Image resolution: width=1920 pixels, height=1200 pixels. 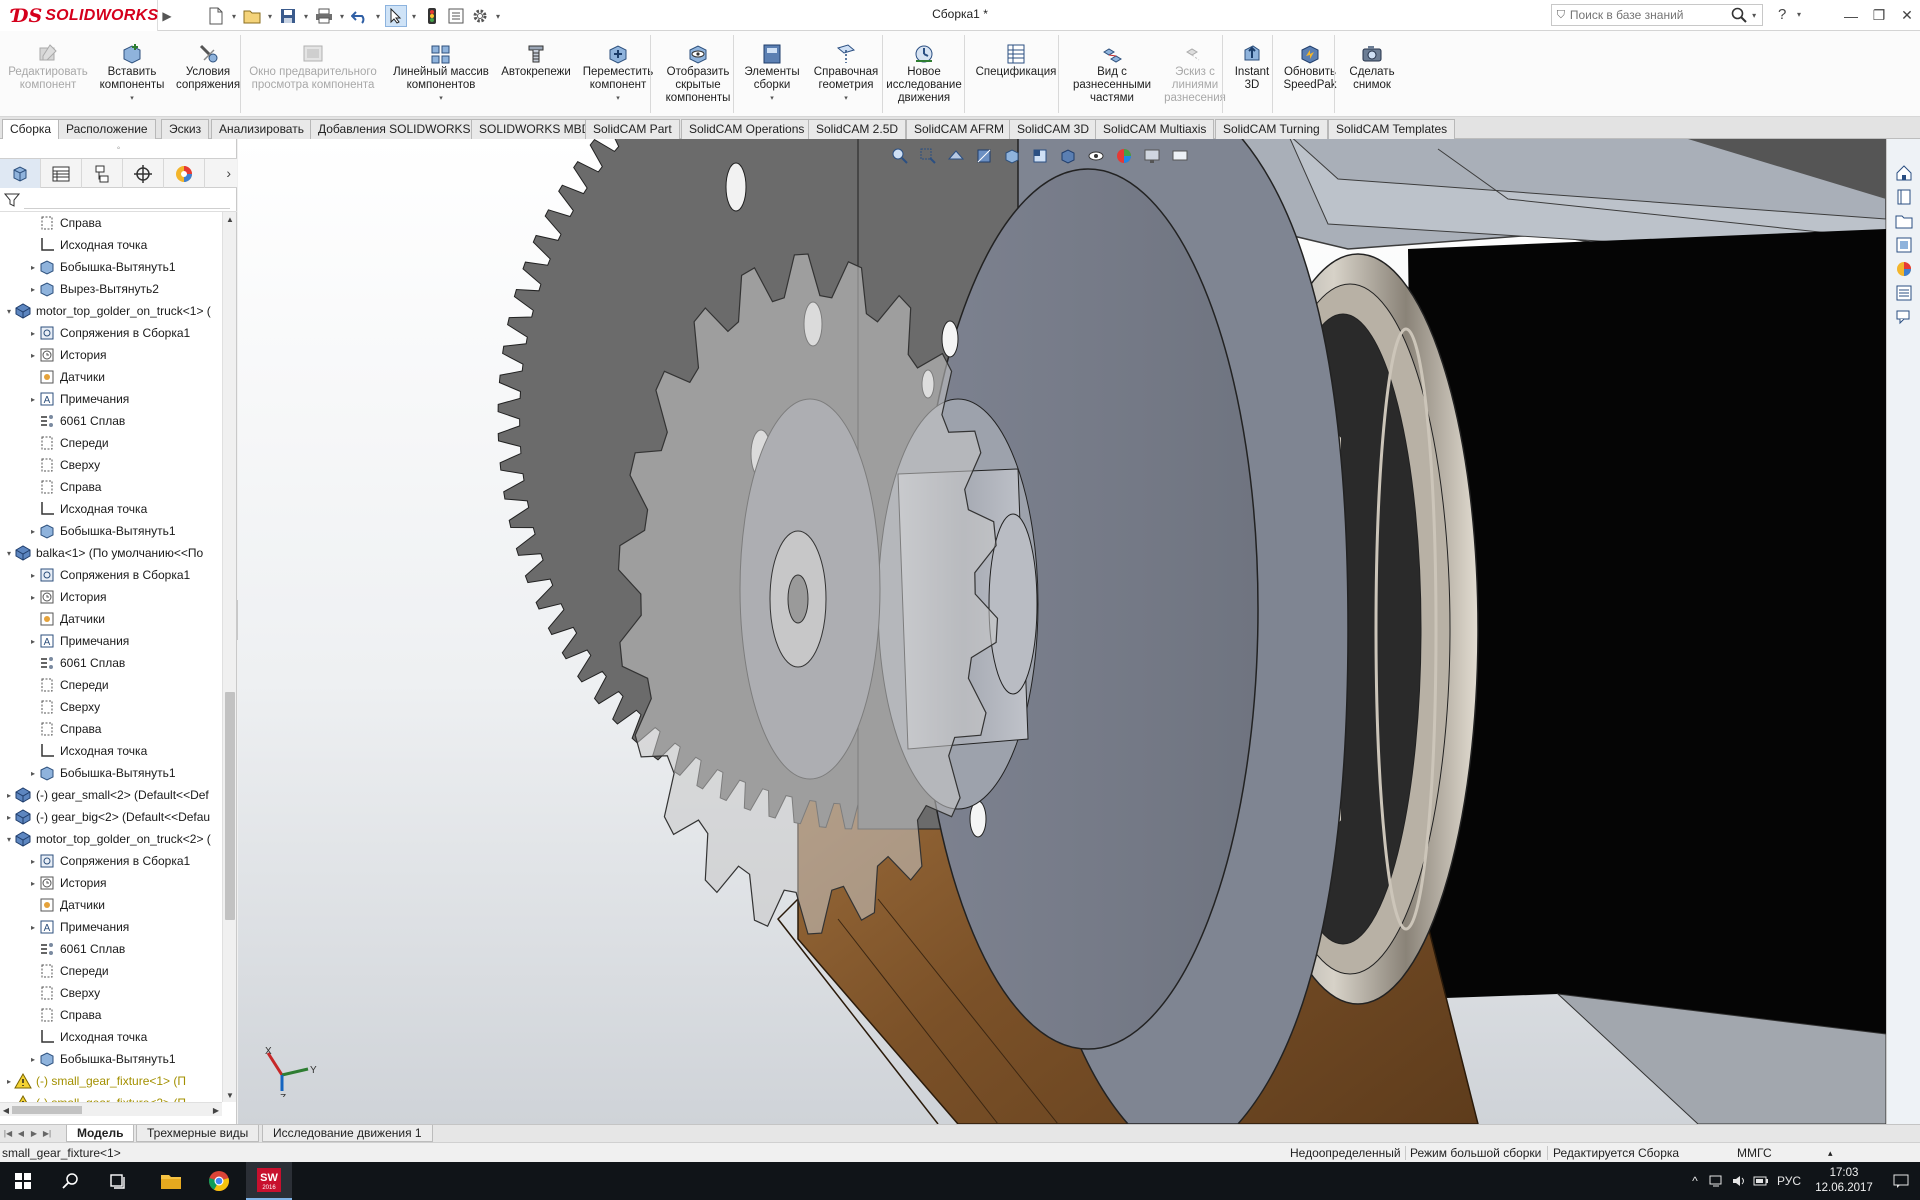 What do you see at coordinates (441, 74) in the screenshot?
I see `cmd-linear-pattern-button: Линейный массив компонентов ▾` at bounding box center [441, 74].